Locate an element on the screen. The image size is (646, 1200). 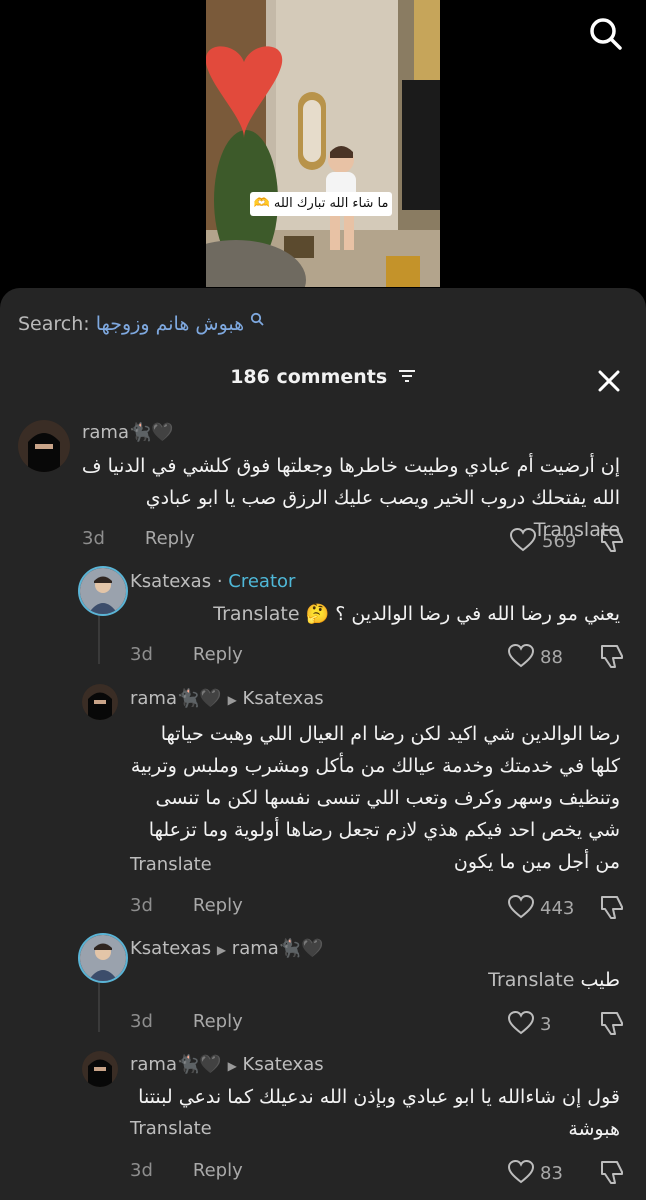
like-button: 569 is located at coordinates (543, 539).